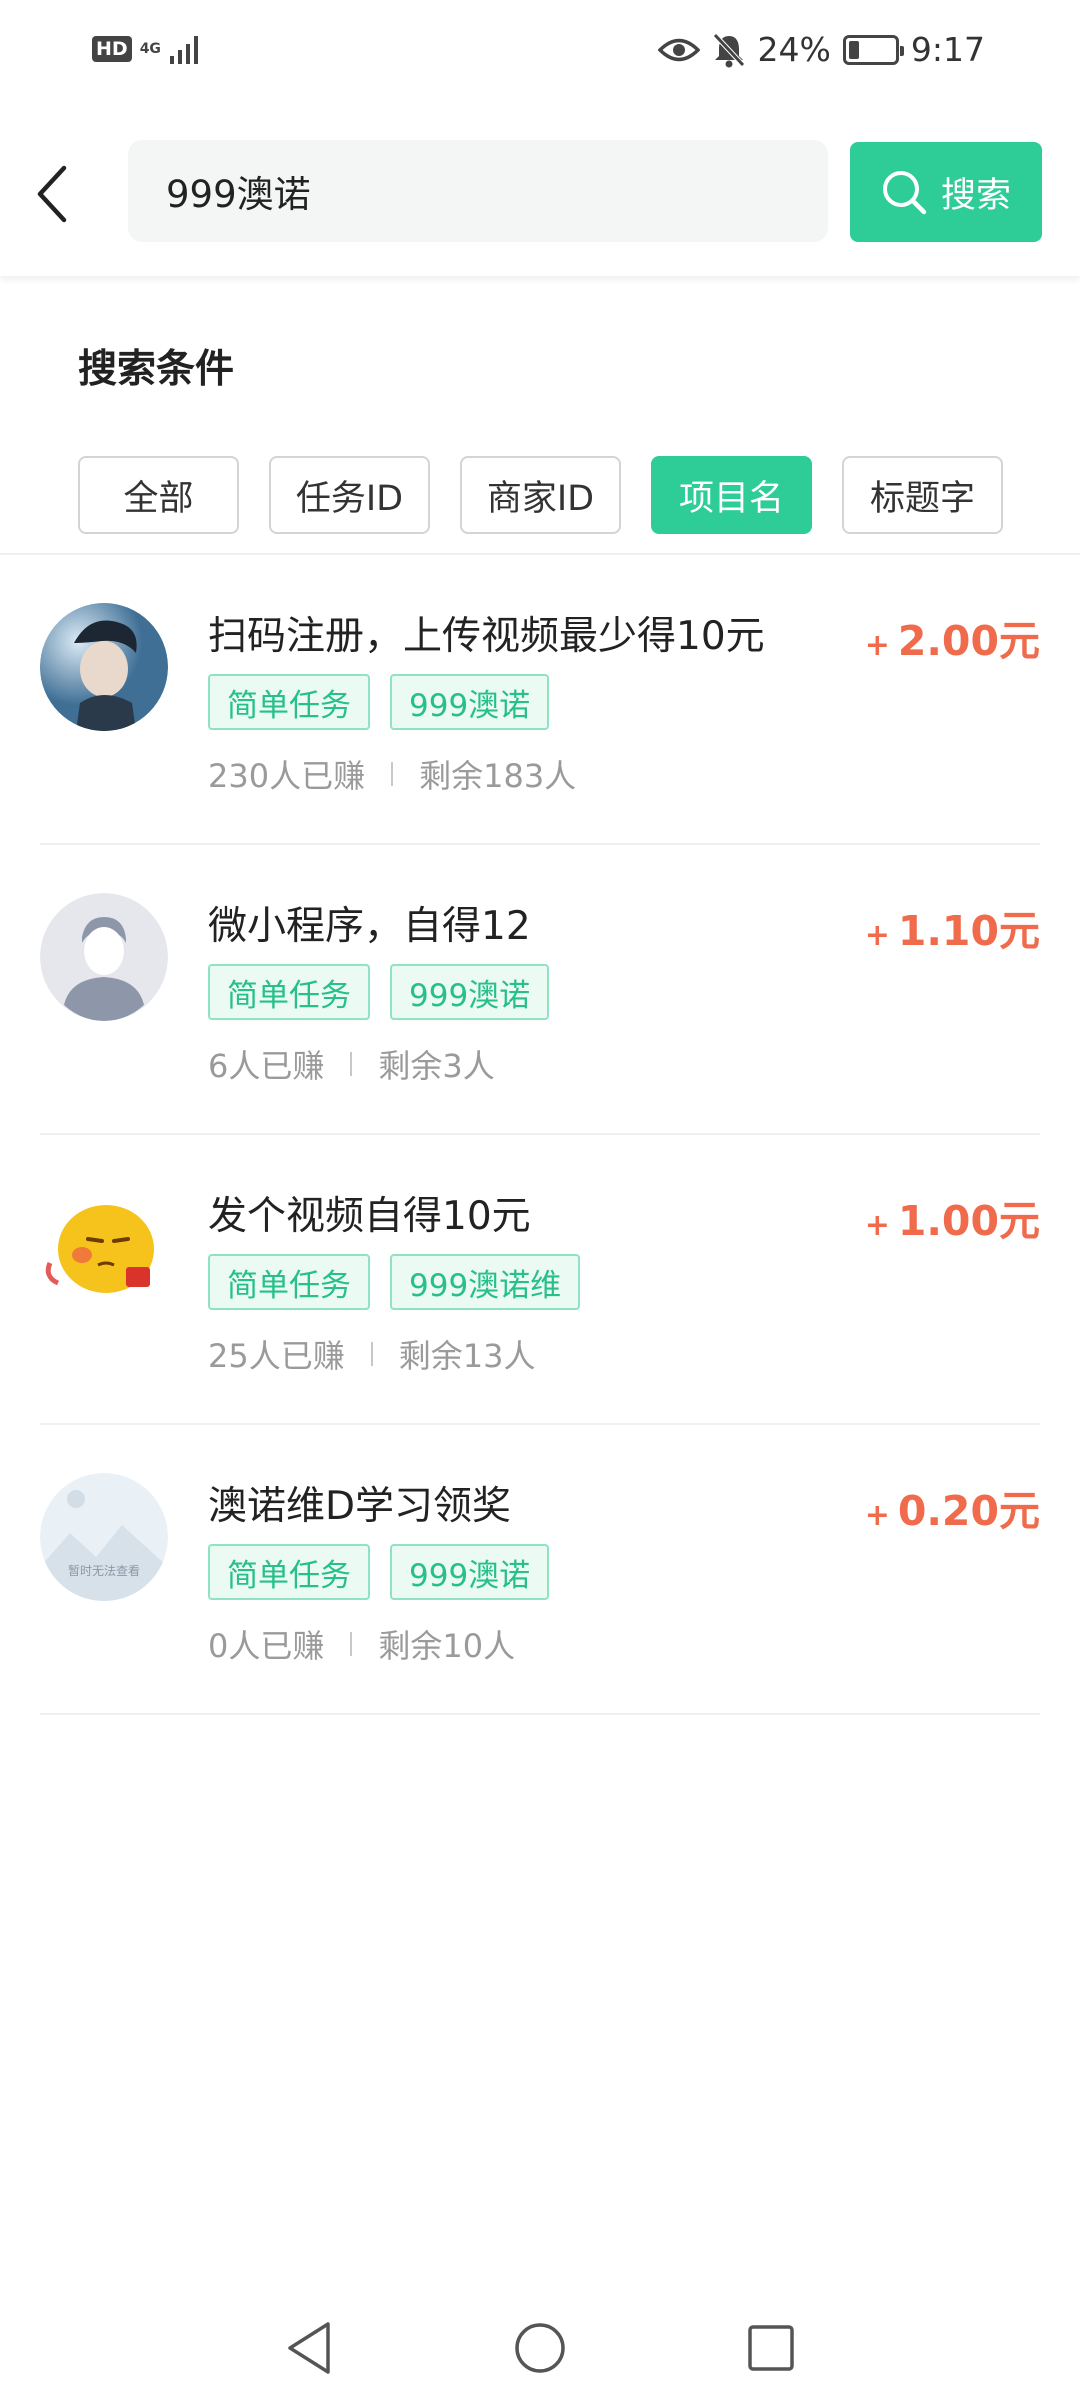  I want to click on task-reward: +1.10元, so click(952, 927).